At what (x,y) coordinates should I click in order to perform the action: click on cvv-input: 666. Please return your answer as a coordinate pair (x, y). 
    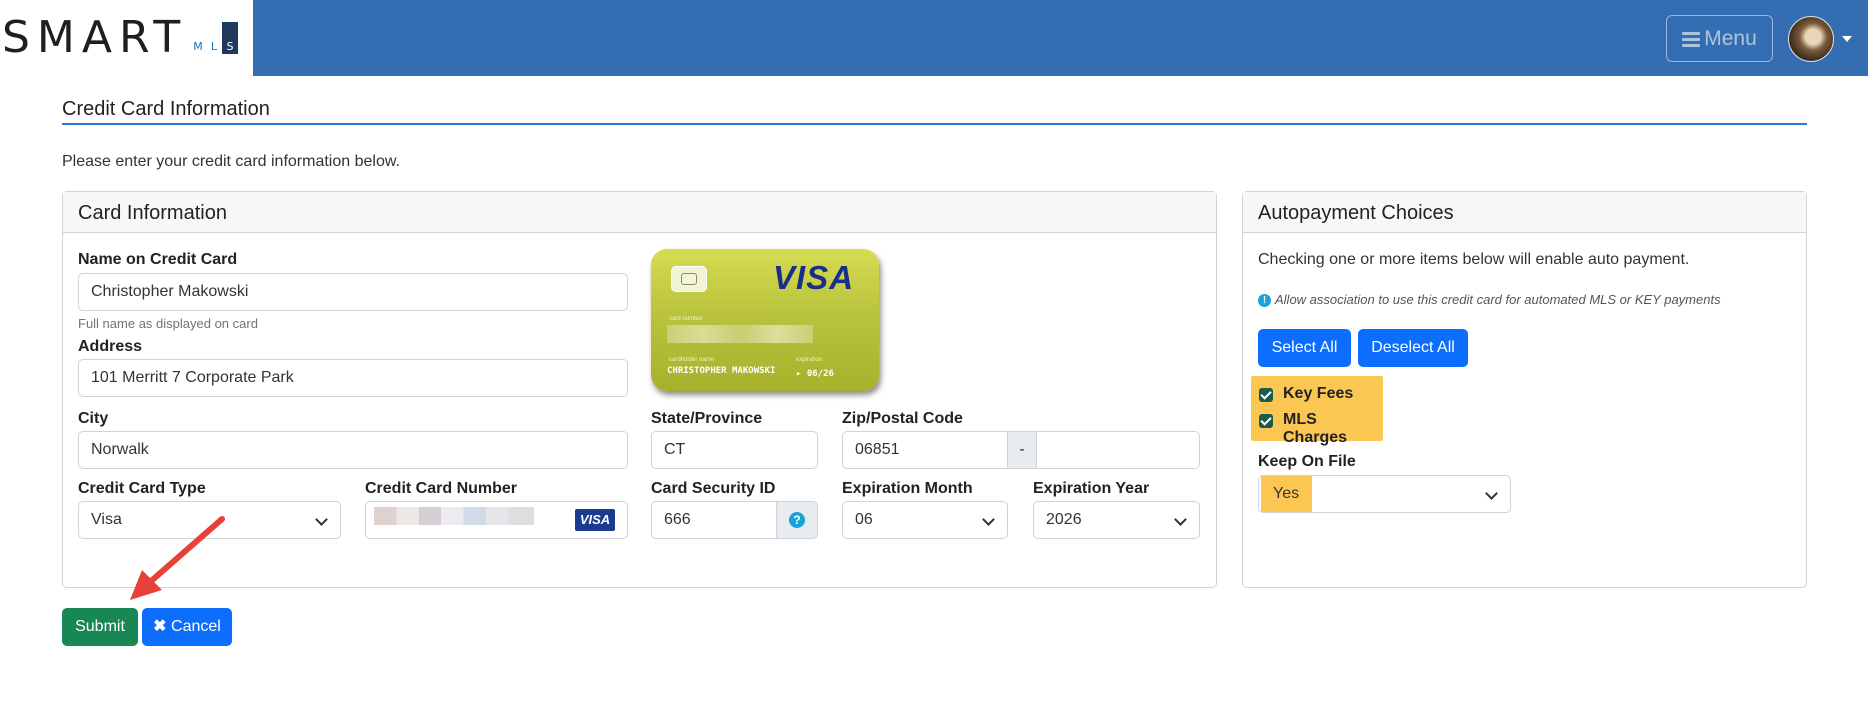
    Looking at the image, I should click on (714, 520).